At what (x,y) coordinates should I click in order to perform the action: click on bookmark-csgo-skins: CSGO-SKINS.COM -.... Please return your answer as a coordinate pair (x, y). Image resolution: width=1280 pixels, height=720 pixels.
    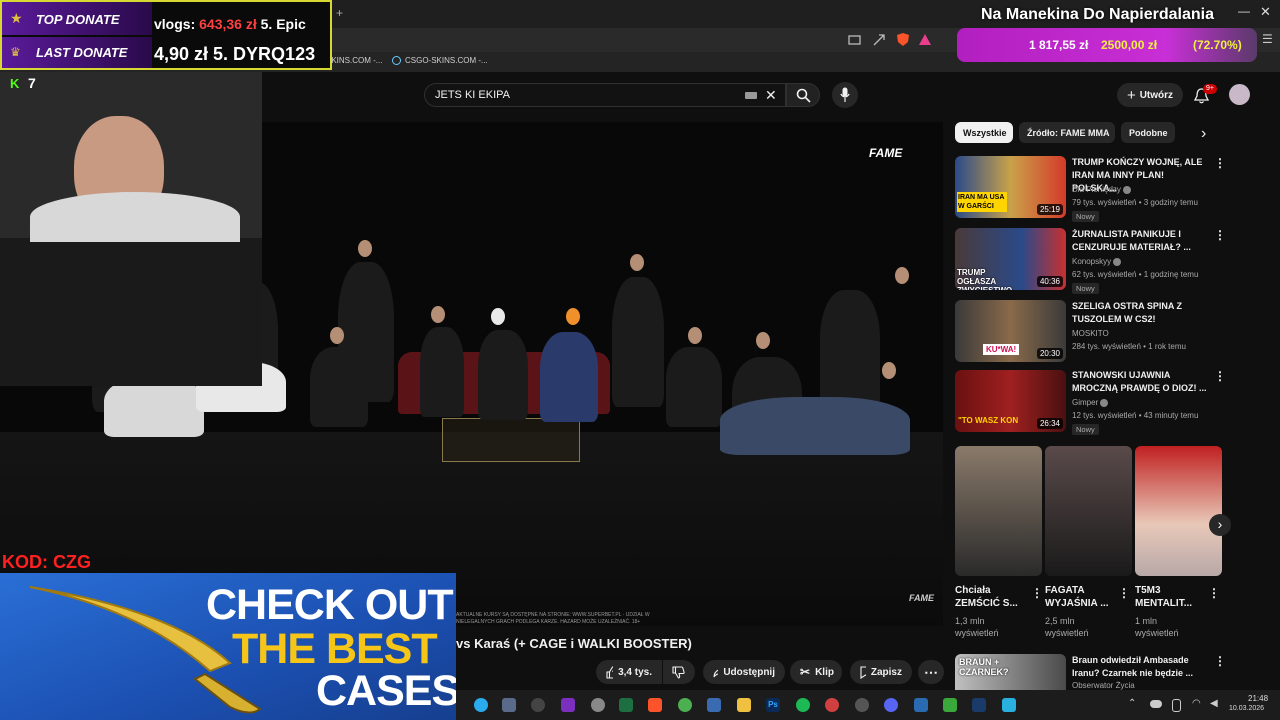
    Looking at the image, I should click on (440, 60).